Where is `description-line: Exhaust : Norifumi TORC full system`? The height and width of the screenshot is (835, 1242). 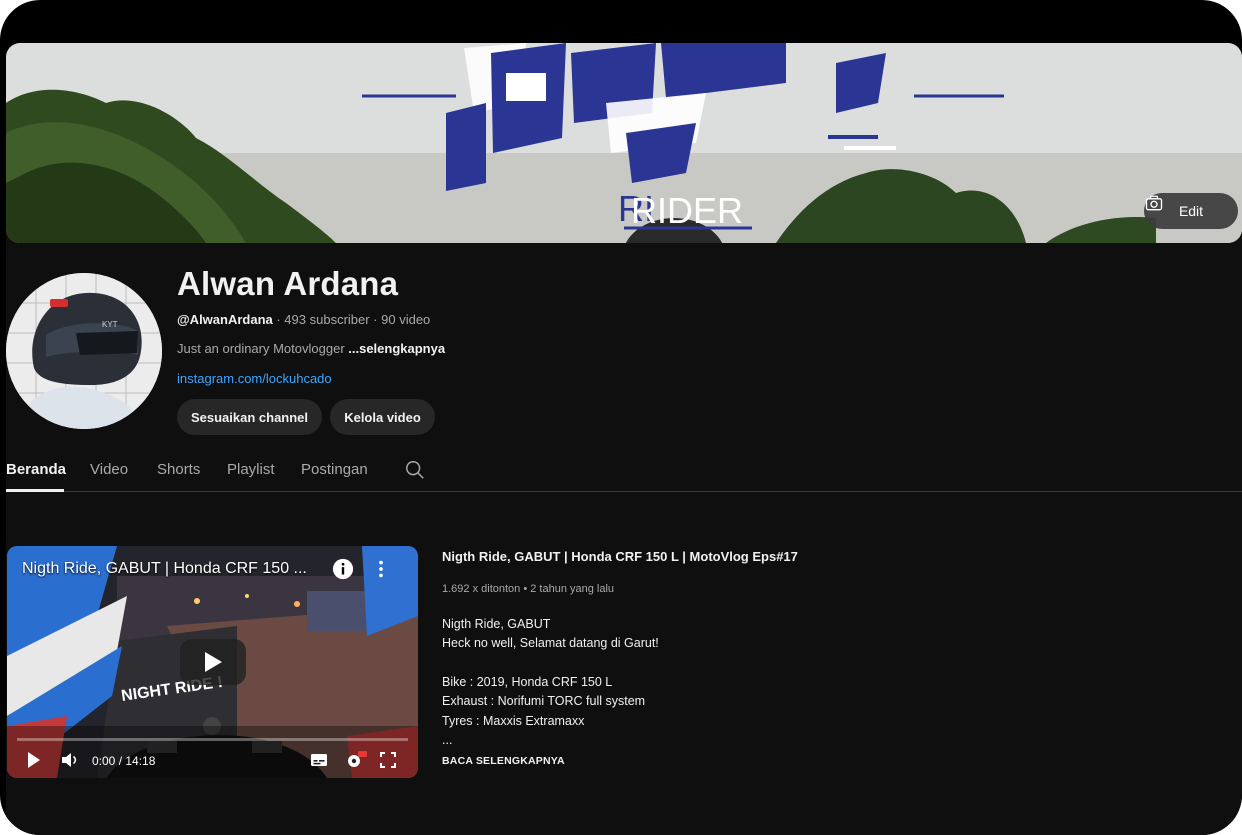
description-line: Exhaust : Norifumi TORC full system is located at coordinates (544, 701).